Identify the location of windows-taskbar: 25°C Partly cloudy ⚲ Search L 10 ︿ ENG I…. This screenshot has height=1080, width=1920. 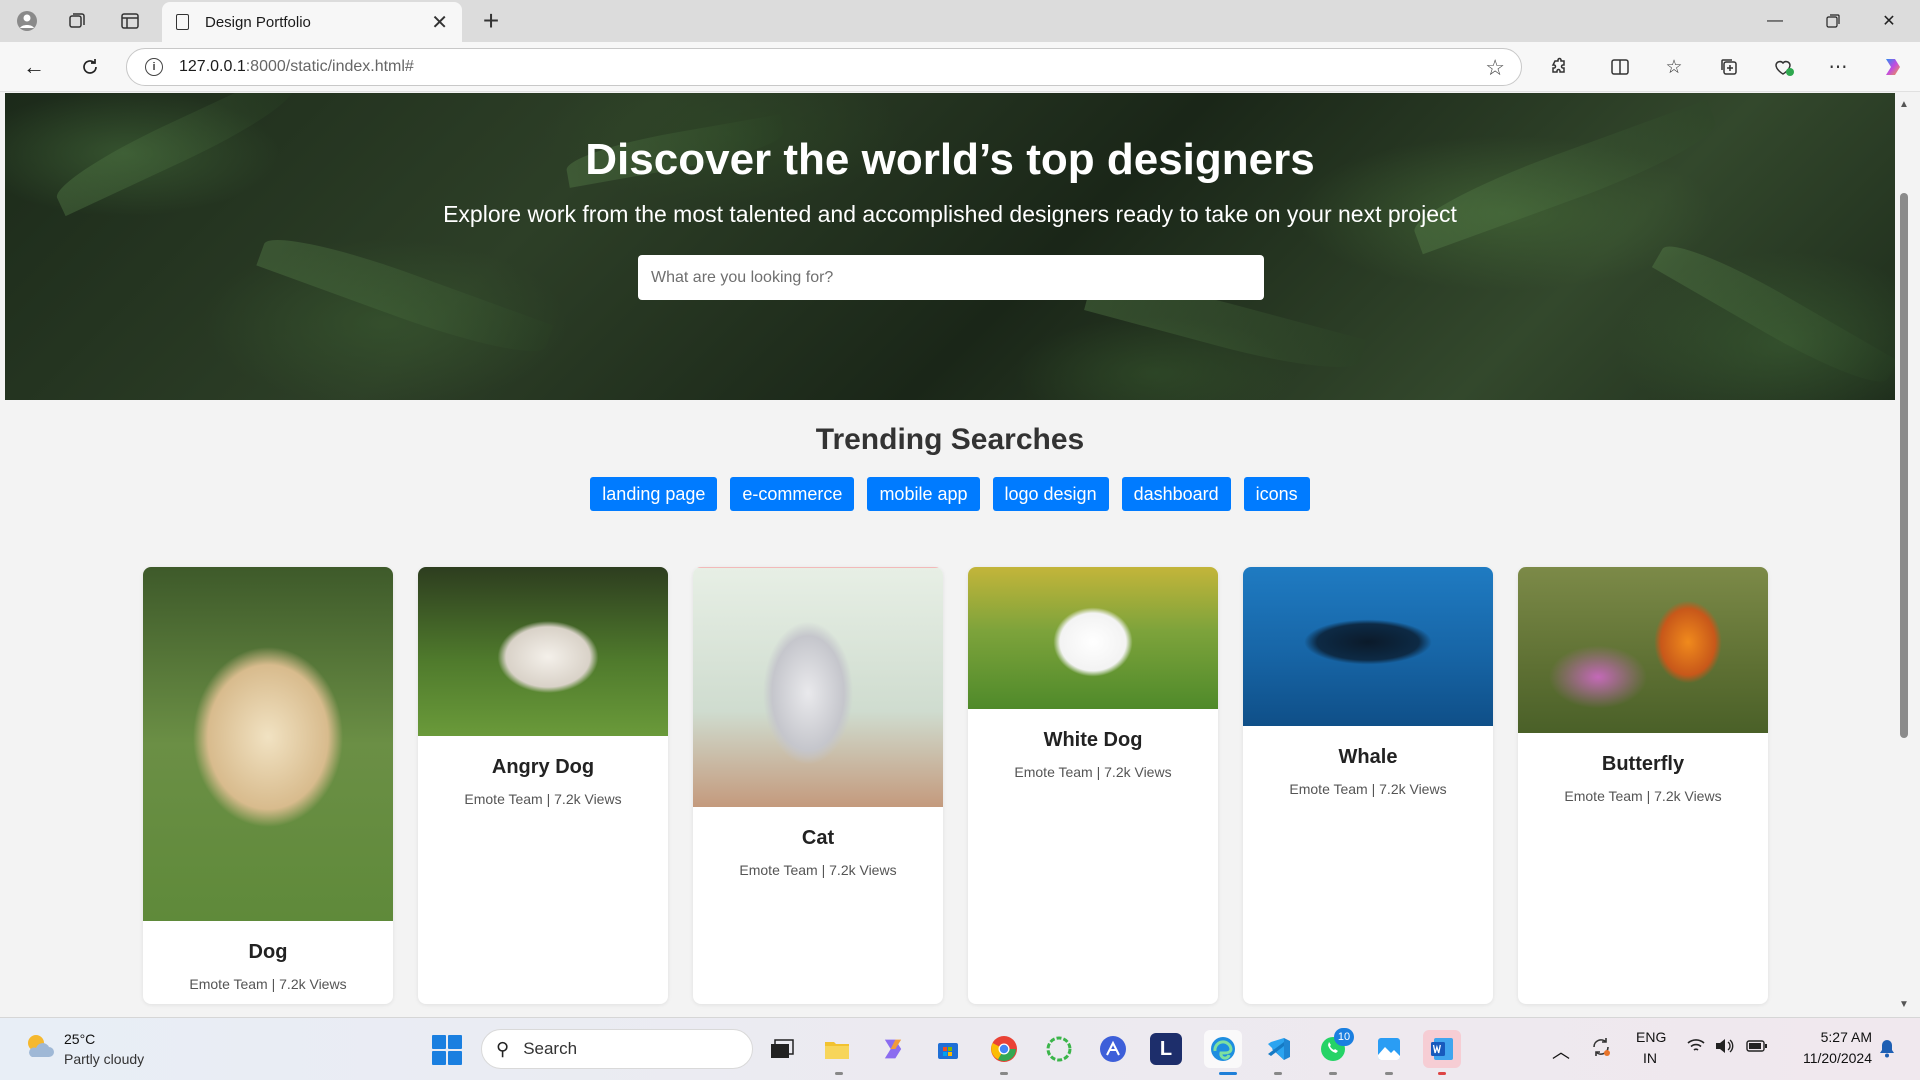
(960, 1048).